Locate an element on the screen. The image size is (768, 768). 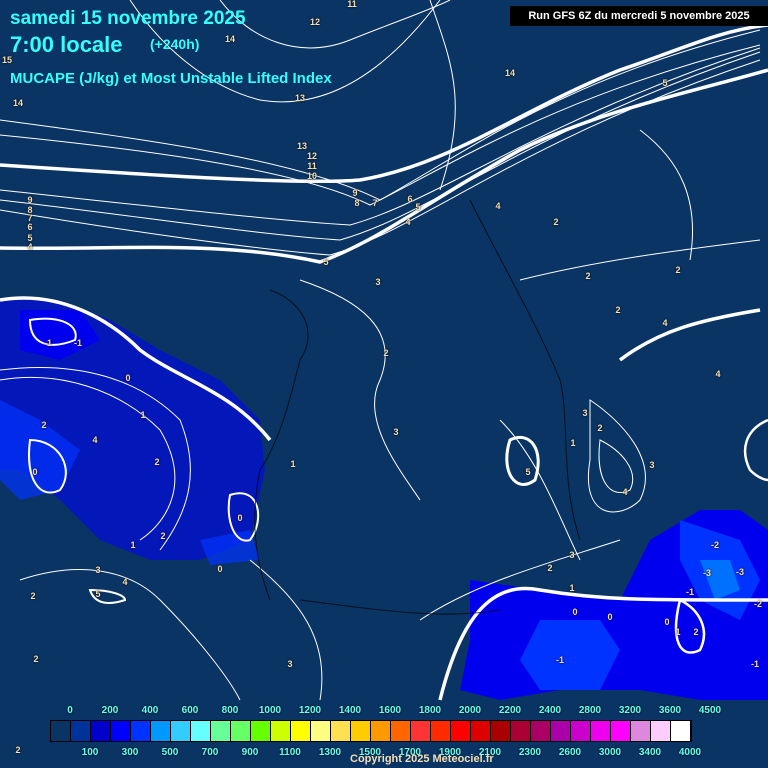
colorbar-label: 1400 is located at coordinates (350, 710).